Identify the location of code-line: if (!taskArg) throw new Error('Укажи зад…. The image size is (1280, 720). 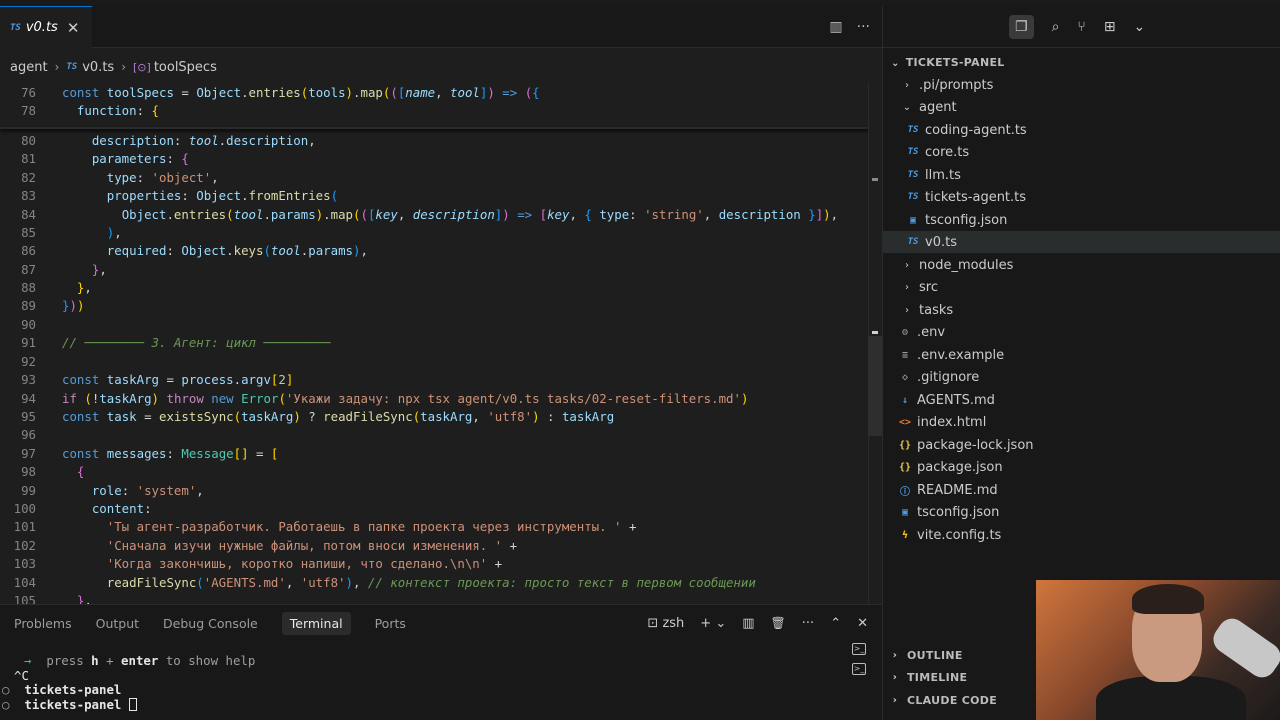
(405, 398).